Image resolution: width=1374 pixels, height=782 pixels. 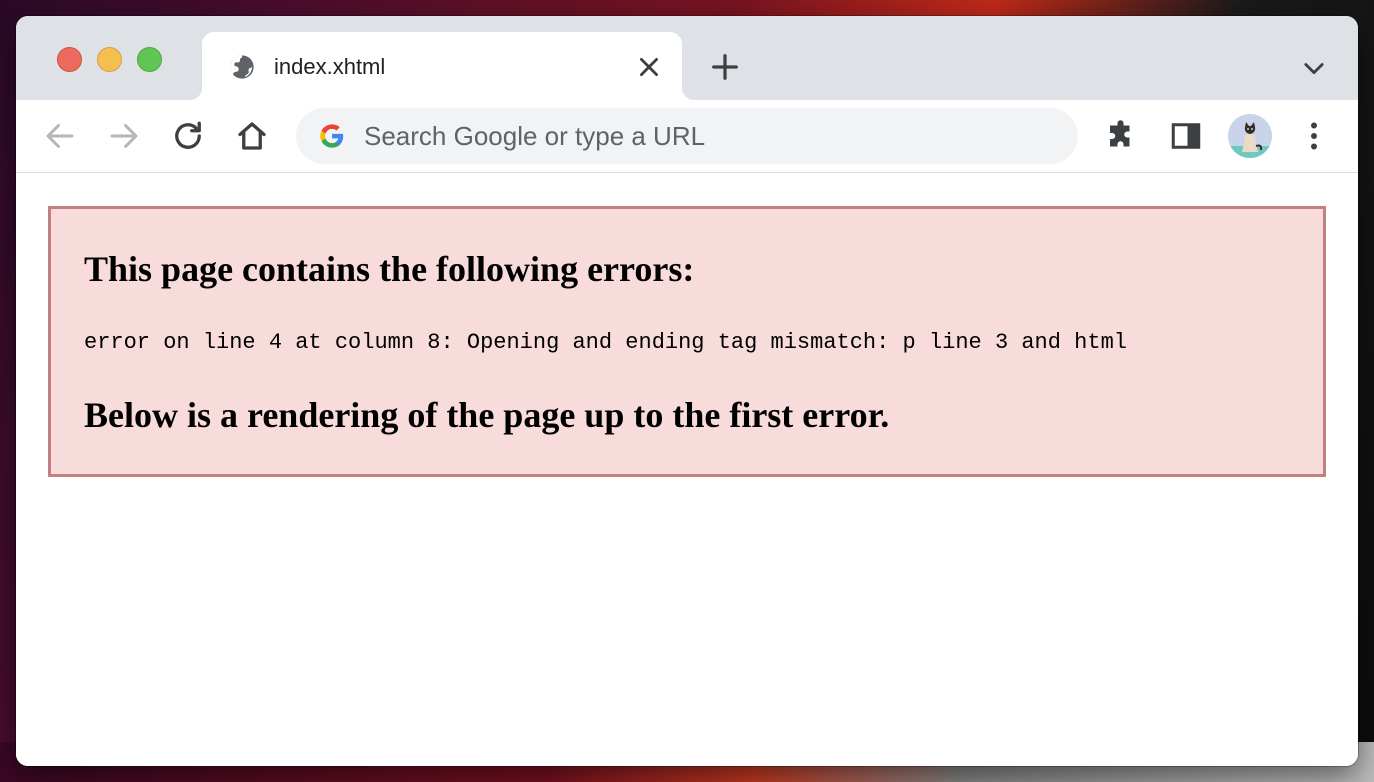 I want to click on address-bar-input, so click(x=709, y=136).